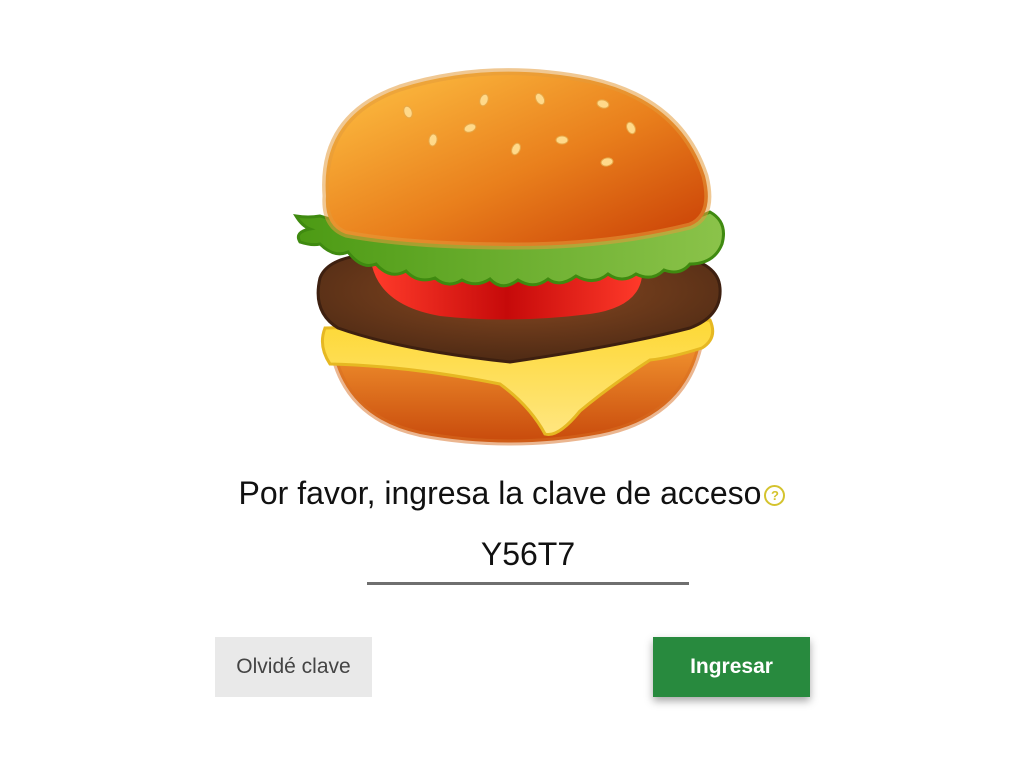  I want to click on passcode-prompt: Por favor, ingresa la clave de acceso?, so click(512, 493).